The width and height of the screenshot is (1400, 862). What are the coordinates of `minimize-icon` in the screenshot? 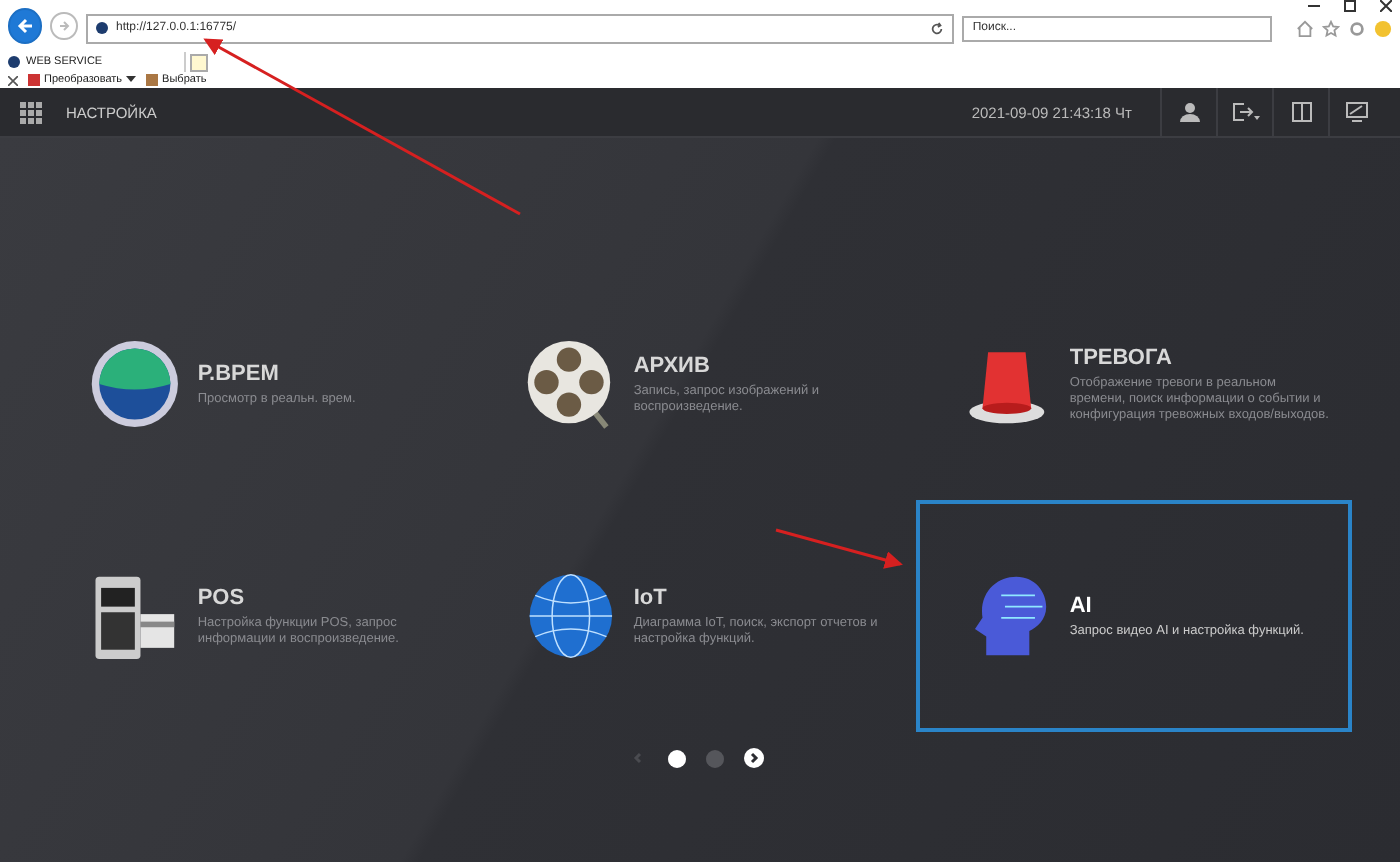 It's located at (1314, 6).